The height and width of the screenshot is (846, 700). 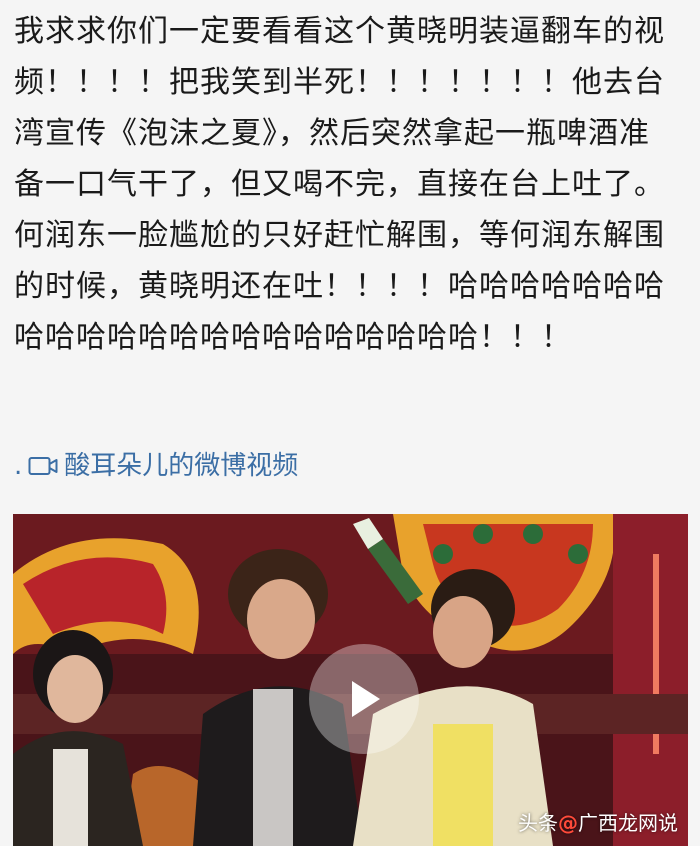 I want to click on play-icon, so click(x=366, y=699).